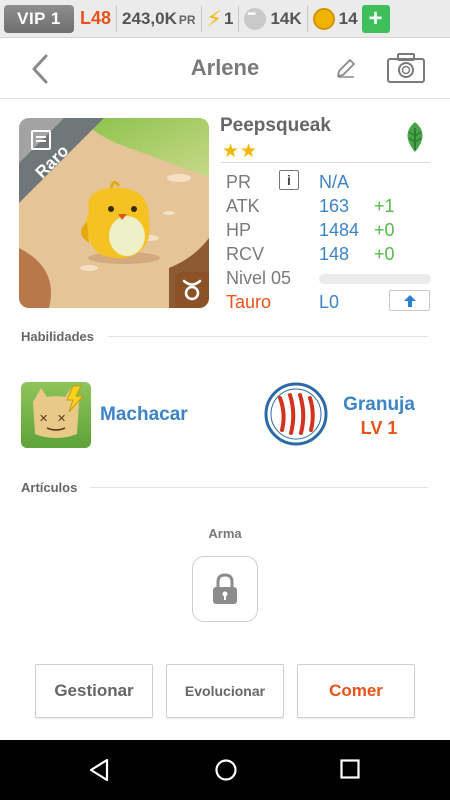 The height and width of the screenshot is (800, 450). I want to click on lock-icon, so click(225, 588).